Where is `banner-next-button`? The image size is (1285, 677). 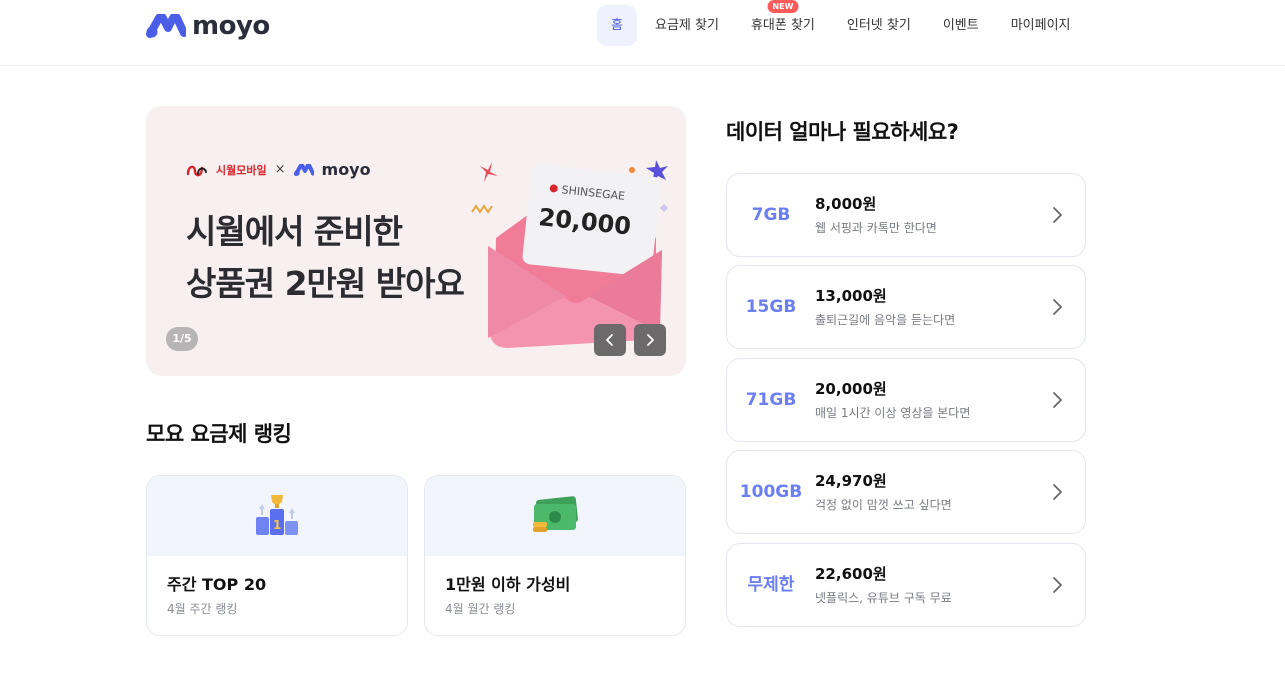
banner-next-button is located at coordinates (650, 340).